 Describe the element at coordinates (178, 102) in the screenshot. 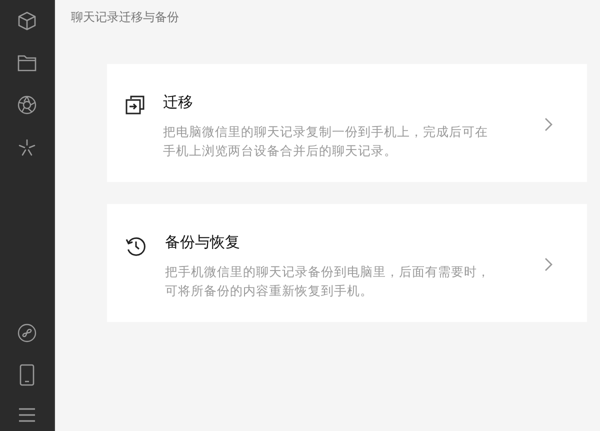

I see `option-title: 迁移` at that location.